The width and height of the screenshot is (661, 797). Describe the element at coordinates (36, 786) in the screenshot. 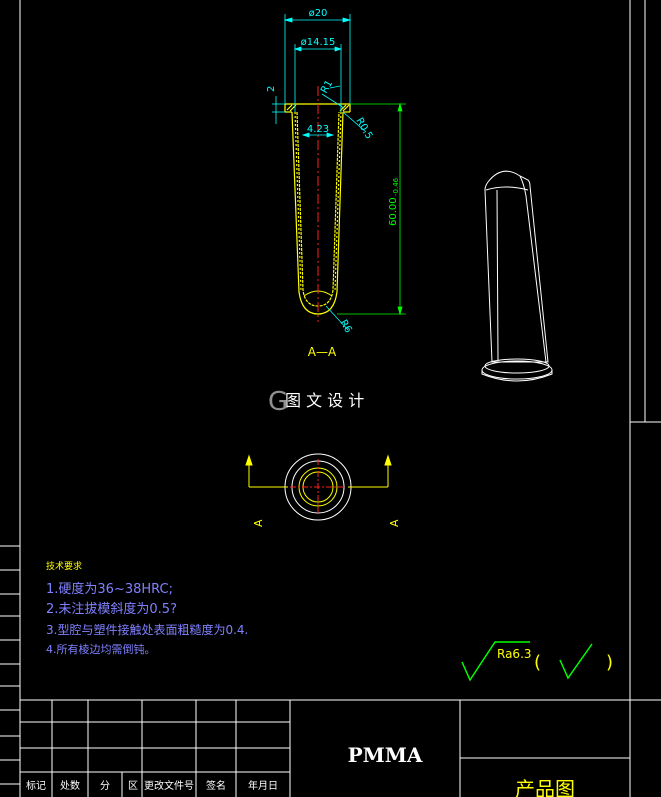

I see `tb-header-mark: 标记` at that location.